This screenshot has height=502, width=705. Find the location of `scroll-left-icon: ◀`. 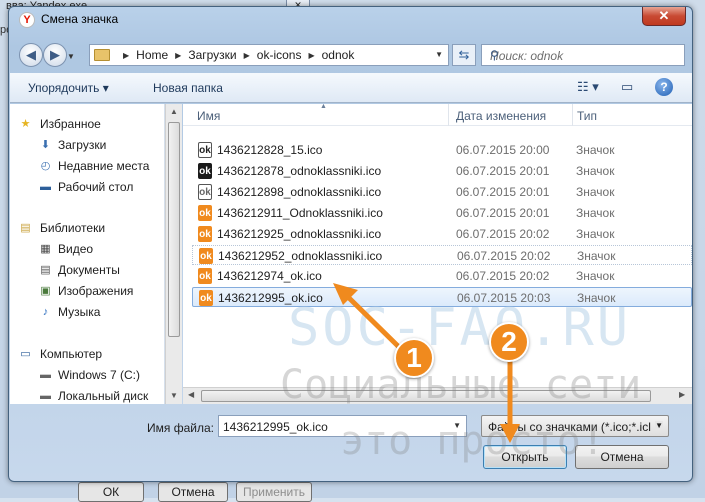

scroll-left-icon: ◀ is located at coordinates (191, 394).